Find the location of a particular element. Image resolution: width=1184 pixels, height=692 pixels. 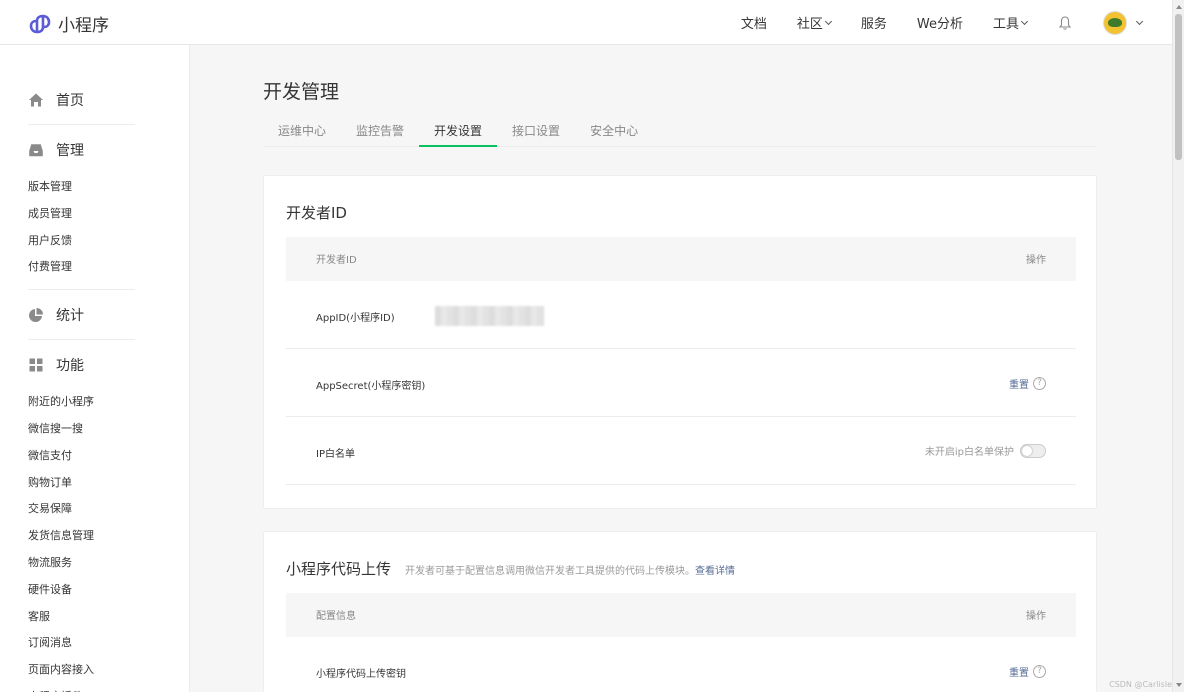

table-header: 配置信息 操作 is located at coordinates (681, 615).